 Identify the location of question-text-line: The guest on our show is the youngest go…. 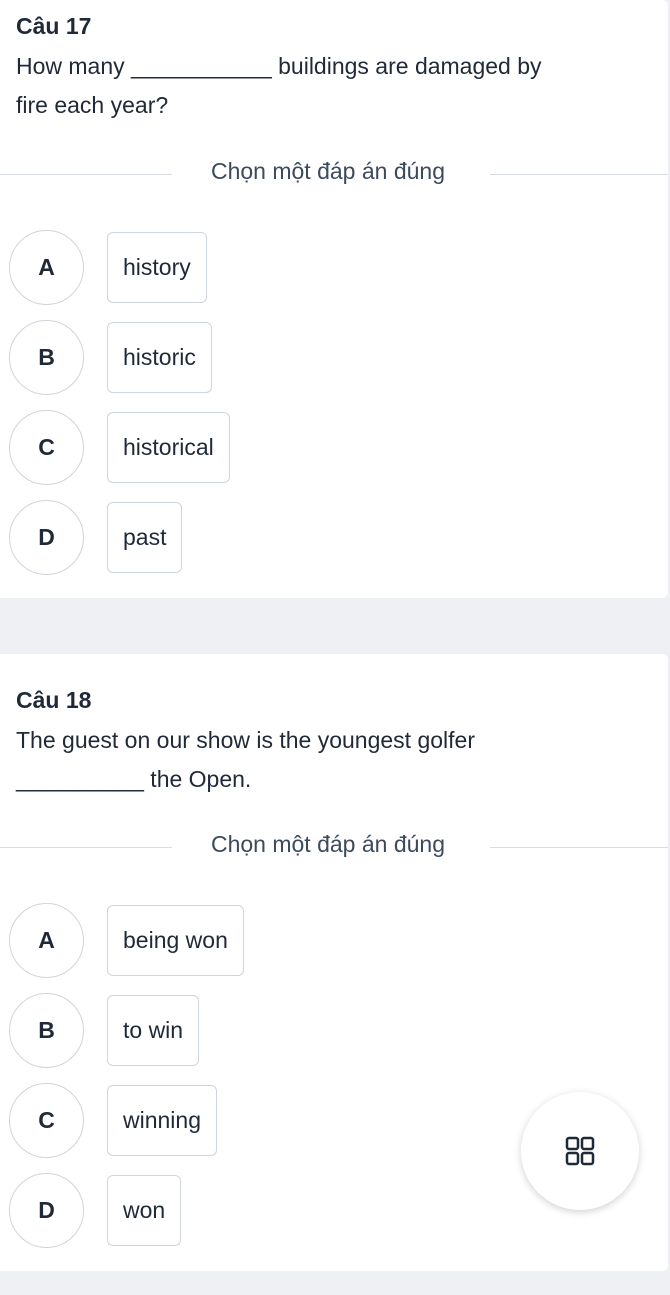
(246, 740).